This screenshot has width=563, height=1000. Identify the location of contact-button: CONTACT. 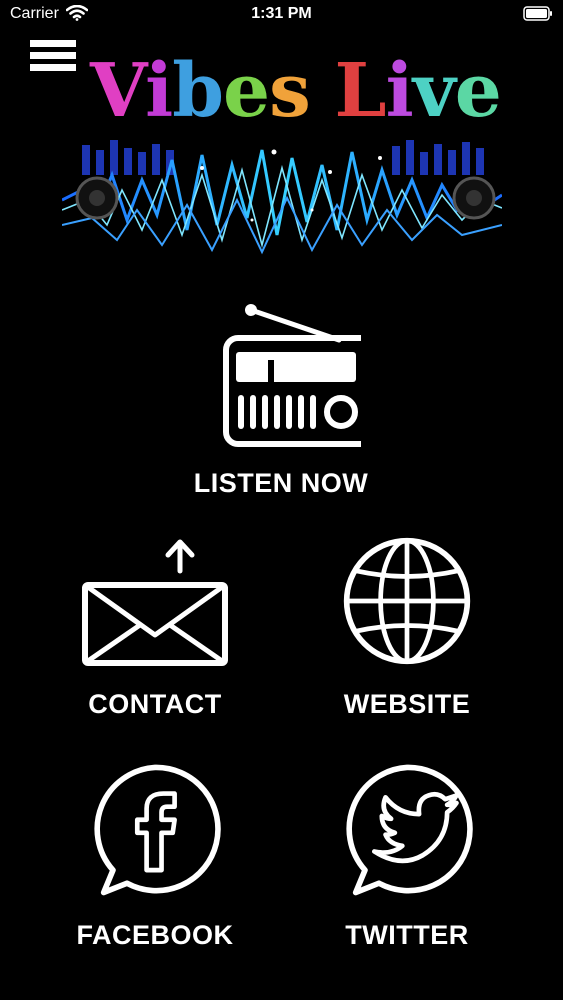
(155, 627).